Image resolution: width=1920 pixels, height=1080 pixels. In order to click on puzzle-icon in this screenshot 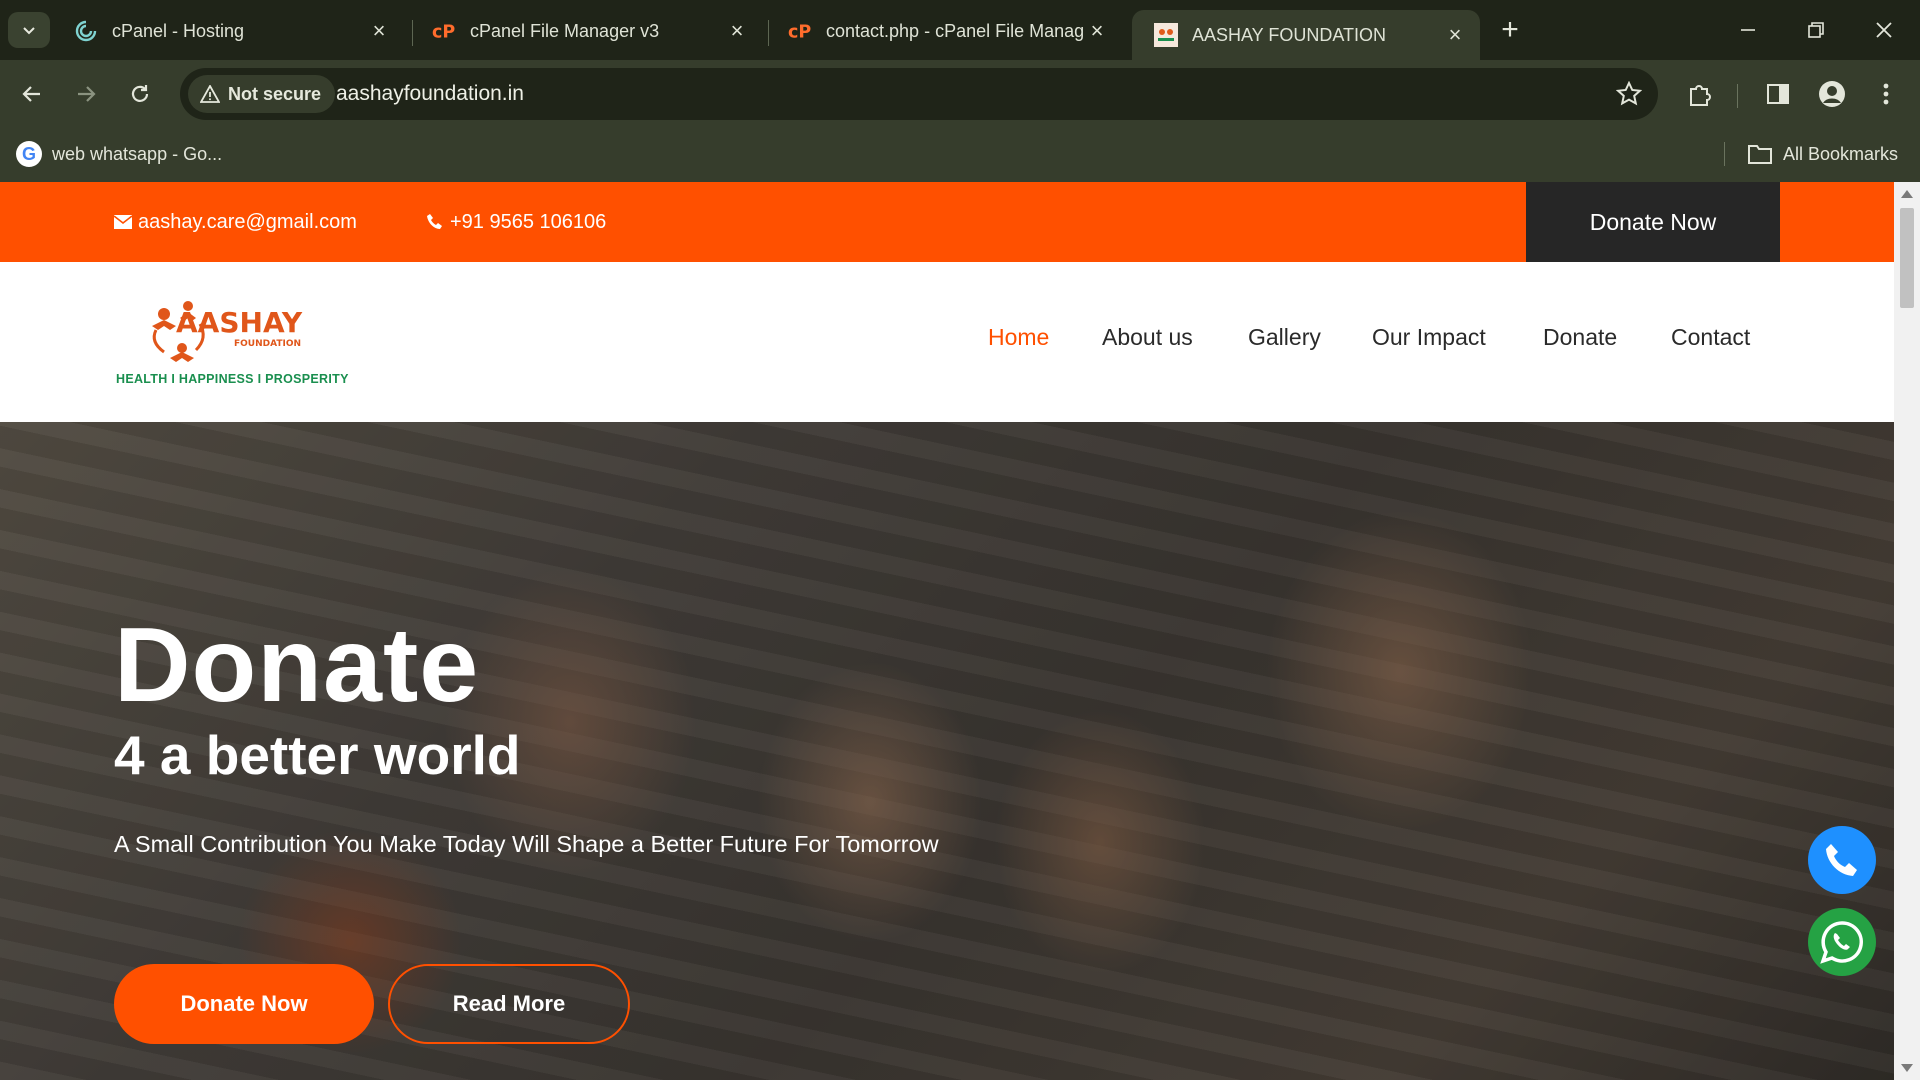, I will do `click(1700, 95)`.